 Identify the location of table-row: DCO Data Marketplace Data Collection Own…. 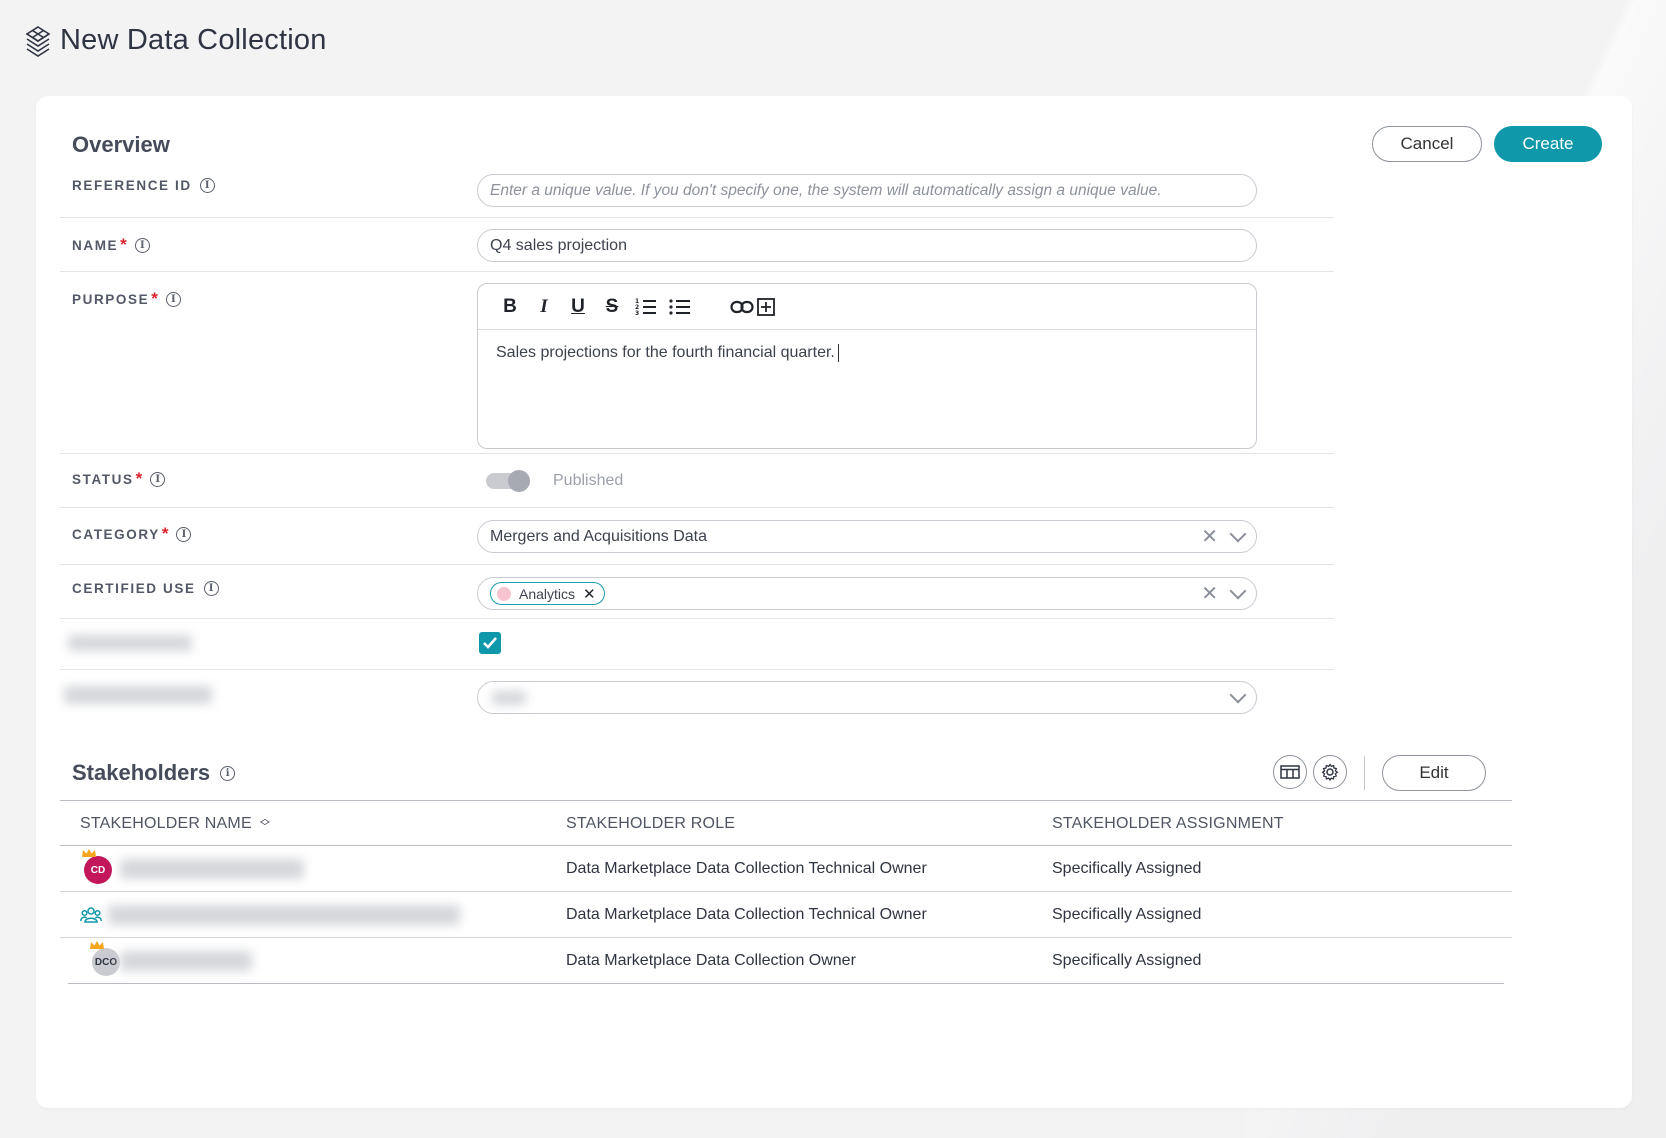
(786, 961).